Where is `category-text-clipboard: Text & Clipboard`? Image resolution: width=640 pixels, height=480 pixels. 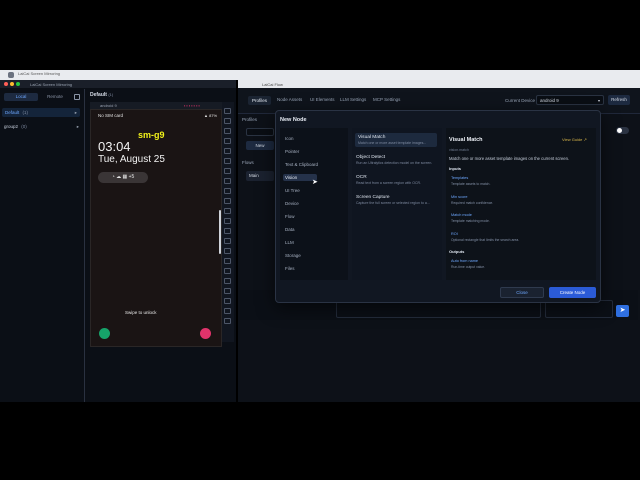 category-text-clipboard: Text & Clipboard is located at coordinates (301, 164).